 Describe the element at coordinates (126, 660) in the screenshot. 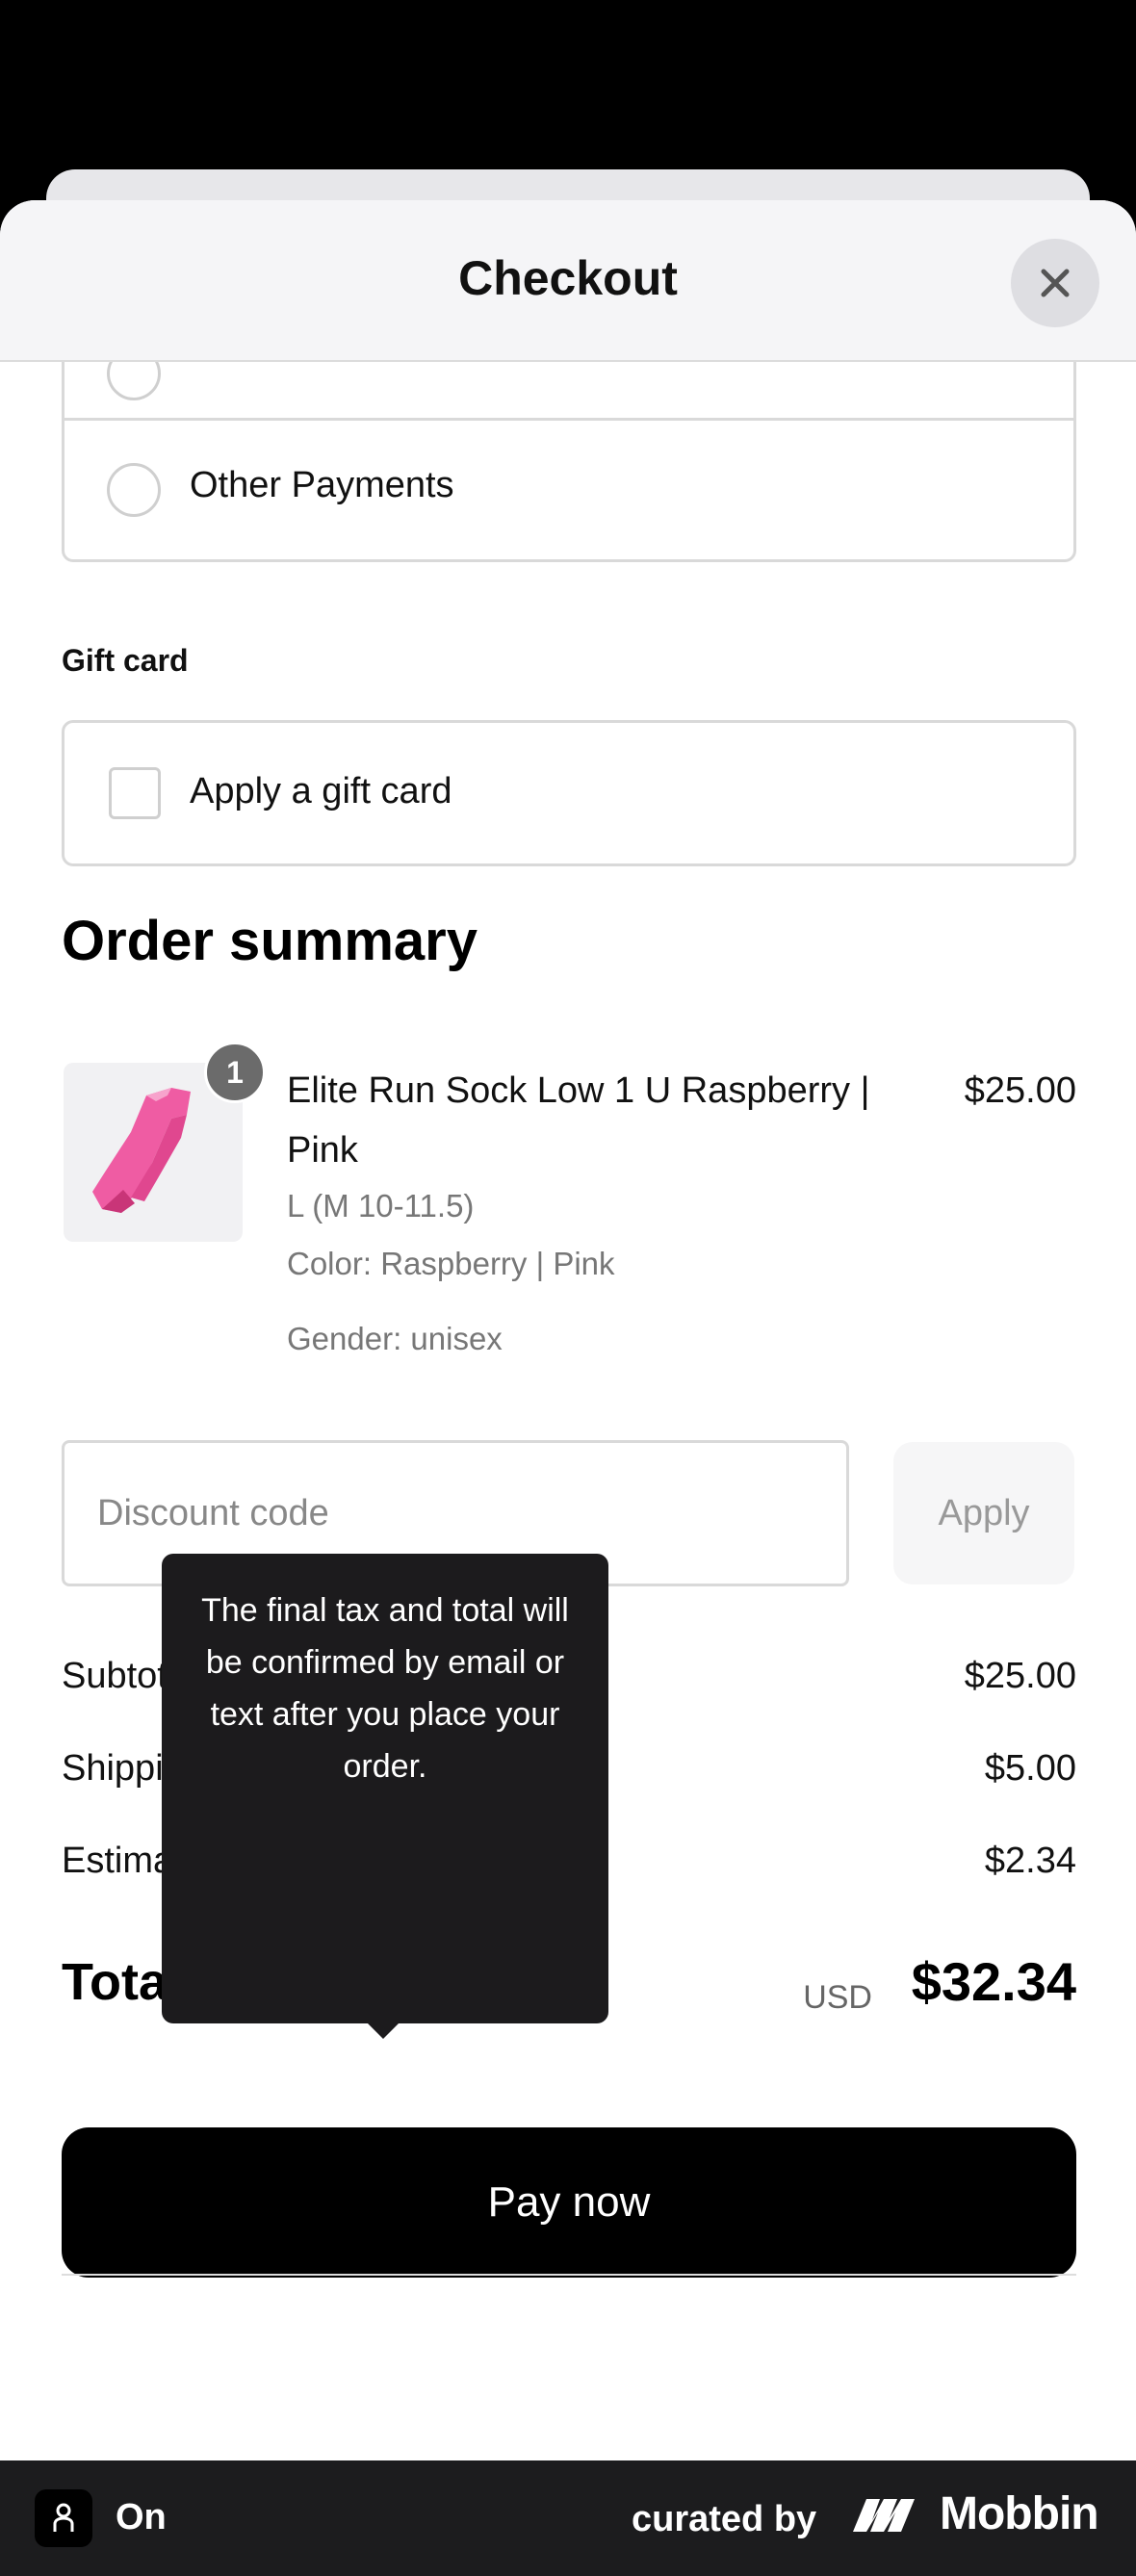

I see `gift-card-heading: Gift card` at that location.